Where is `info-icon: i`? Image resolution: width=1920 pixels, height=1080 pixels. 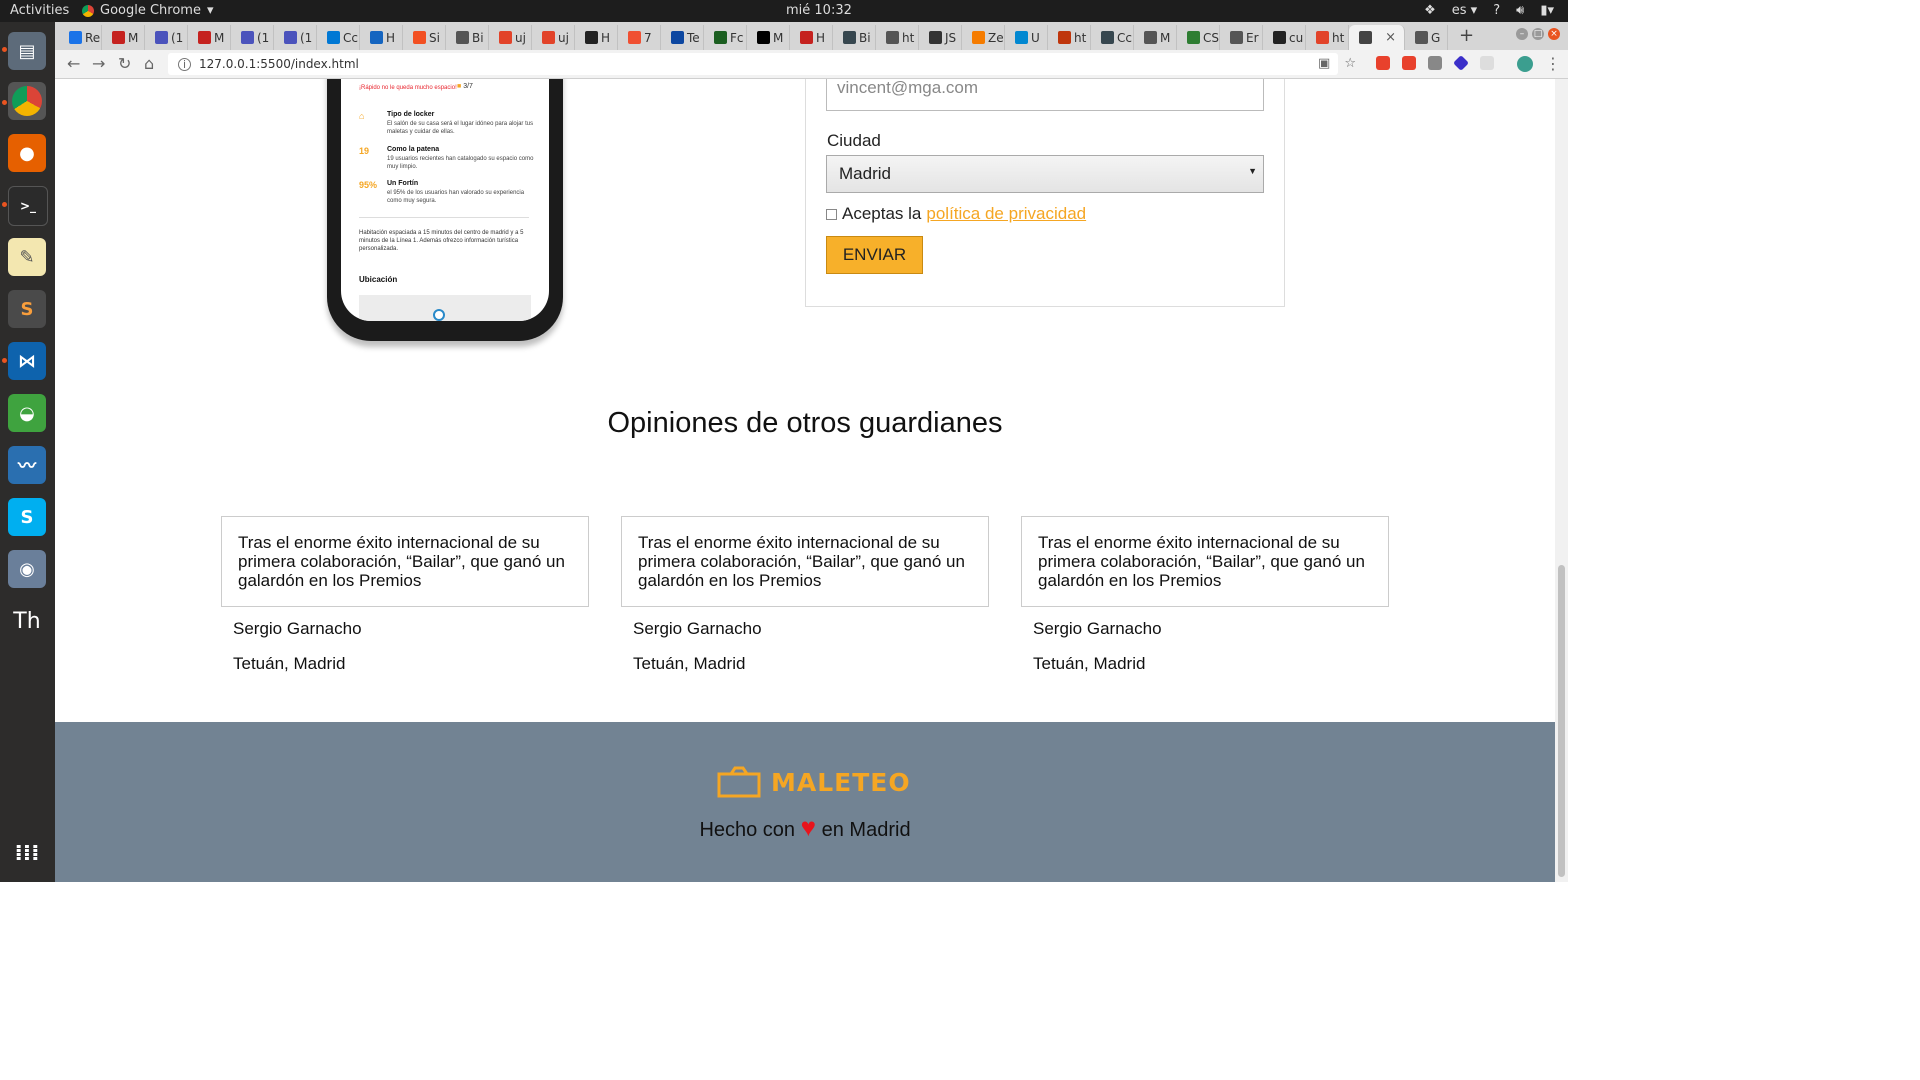
info-icon: i is located at coordinates (184, 64).